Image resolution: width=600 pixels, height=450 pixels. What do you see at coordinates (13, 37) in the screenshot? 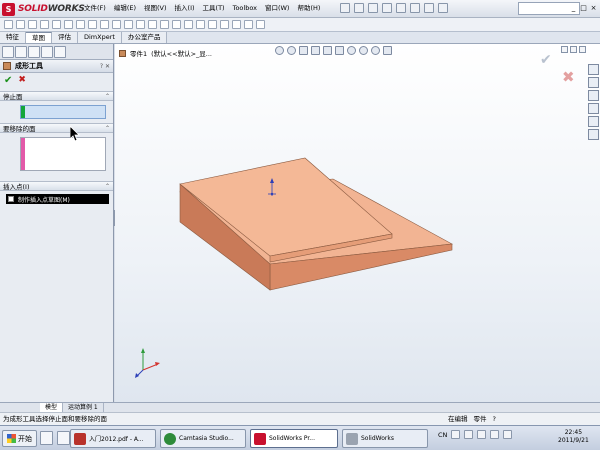
I see `tab-features: 特征` at bounding box center [13, 37].